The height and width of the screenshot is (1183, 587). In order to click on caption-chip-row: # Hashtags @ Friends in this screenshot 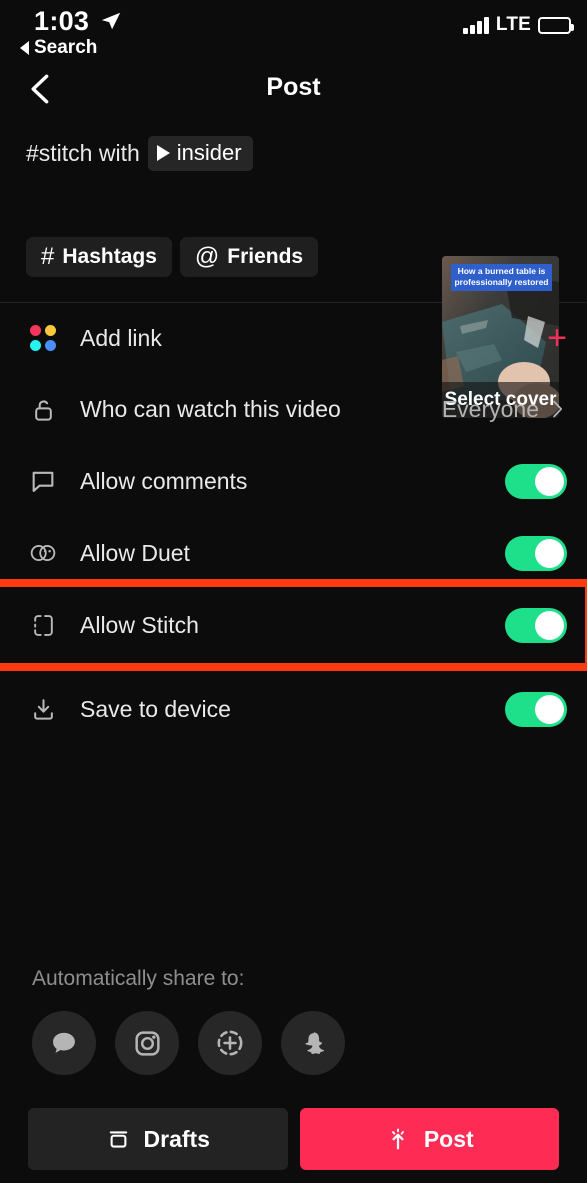, I will do `click(172, 257)`.